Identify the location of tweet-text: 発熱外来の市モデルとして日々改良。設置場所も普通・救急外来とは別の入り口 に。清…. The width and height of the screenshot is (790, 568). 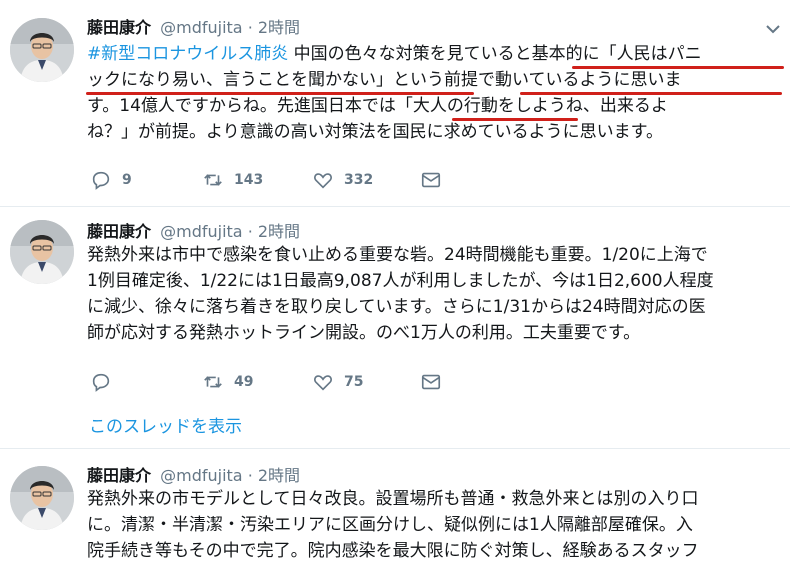
(437, 525).